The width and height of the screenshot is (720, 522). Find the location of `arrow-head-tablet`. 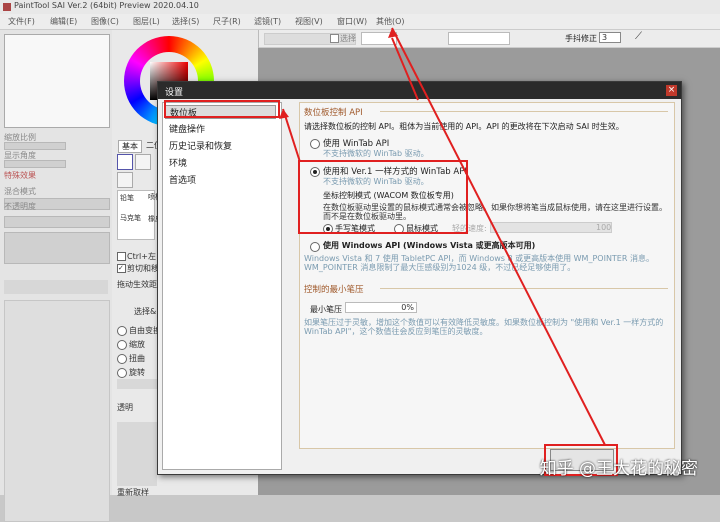

arrow-head-tablet is located at coordinates (284, 114).